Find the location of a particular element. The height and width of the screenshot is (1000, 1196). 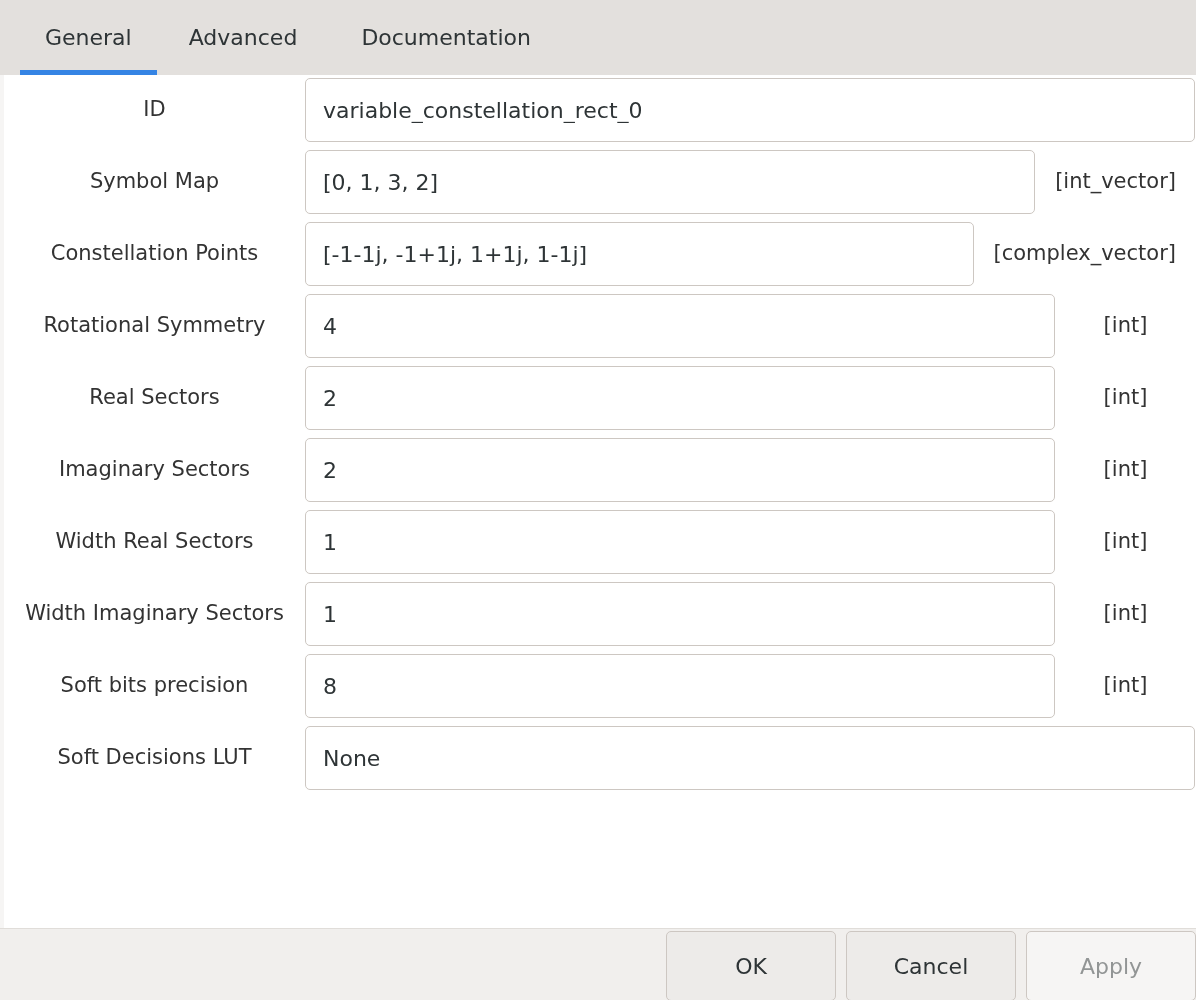

type-label: [int_vector] is located at coordinates (1115, 182).